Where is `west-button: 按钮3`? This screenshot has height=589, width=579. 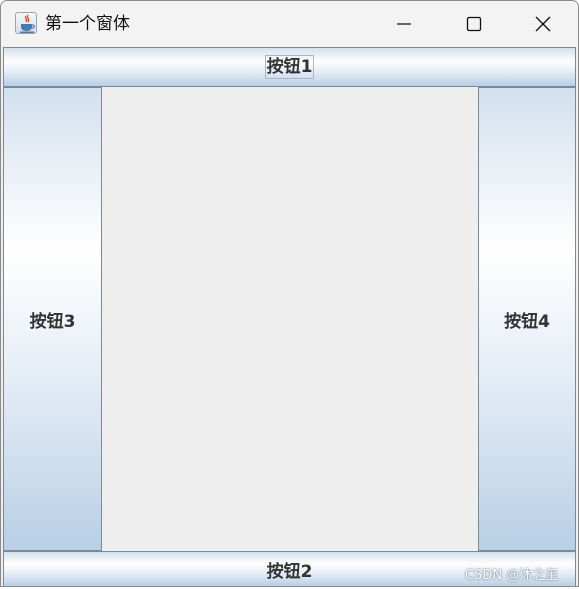
west-button: 按钮3 is located at coordinates (52, 319).